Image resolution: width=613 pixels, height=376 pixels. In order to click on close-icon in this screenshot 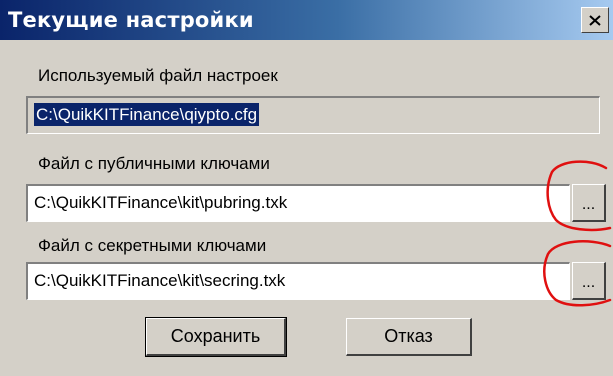, I will do `click(595, 20)`.